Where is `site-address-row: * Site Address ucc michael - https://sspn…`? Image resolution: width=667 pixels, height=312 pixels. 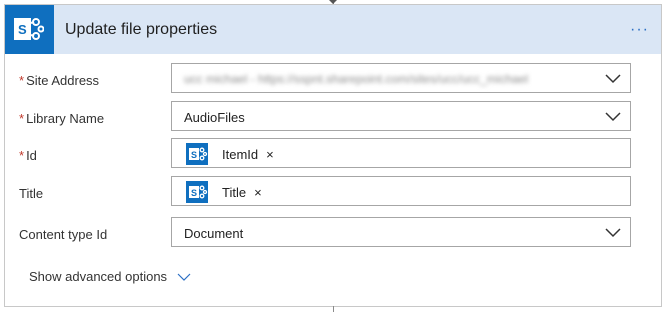
site-address-row: * Site Address ucc michael - https://sspn… is located at coordinates (333, 80).